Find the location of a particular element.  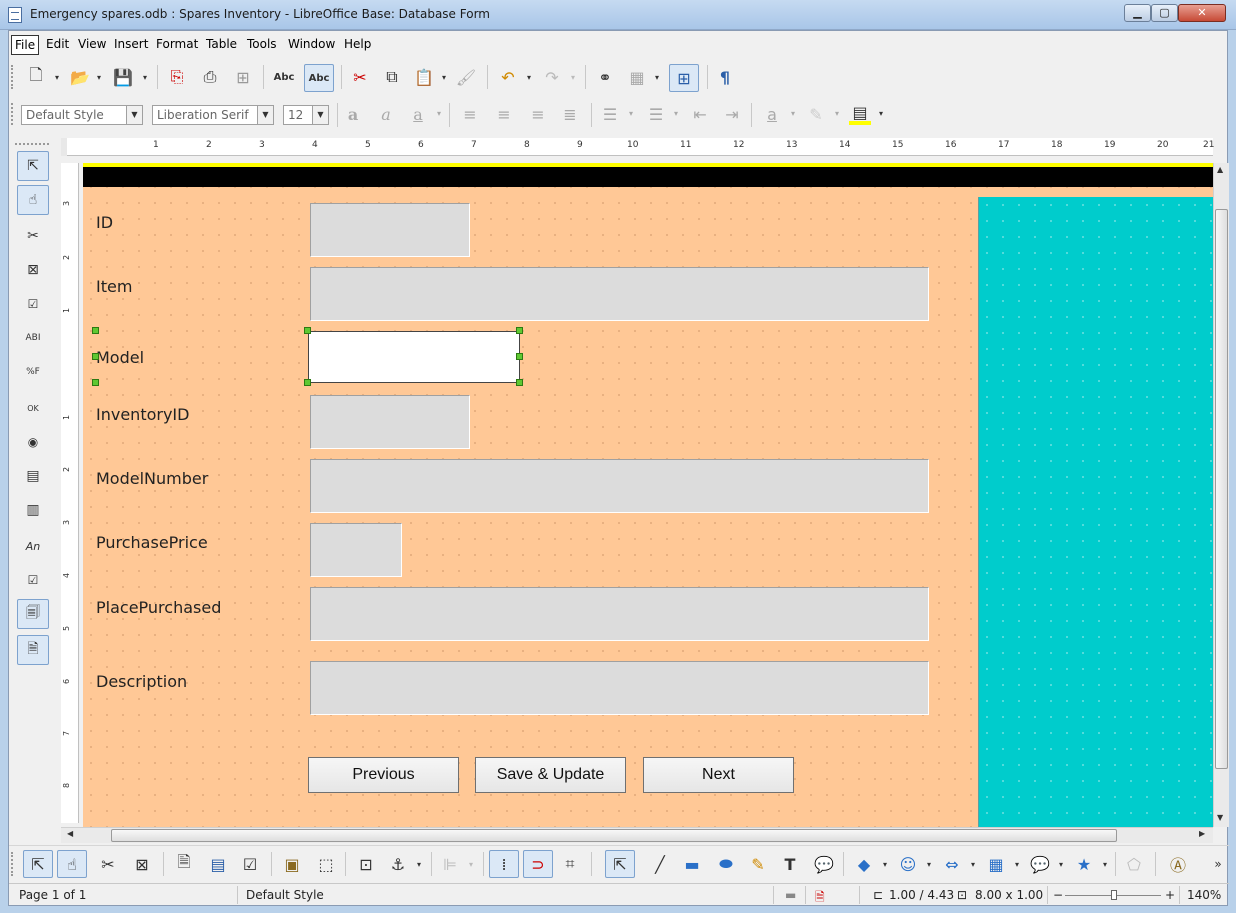

cut-icon: ✂ is located at coordinates (360, 77).